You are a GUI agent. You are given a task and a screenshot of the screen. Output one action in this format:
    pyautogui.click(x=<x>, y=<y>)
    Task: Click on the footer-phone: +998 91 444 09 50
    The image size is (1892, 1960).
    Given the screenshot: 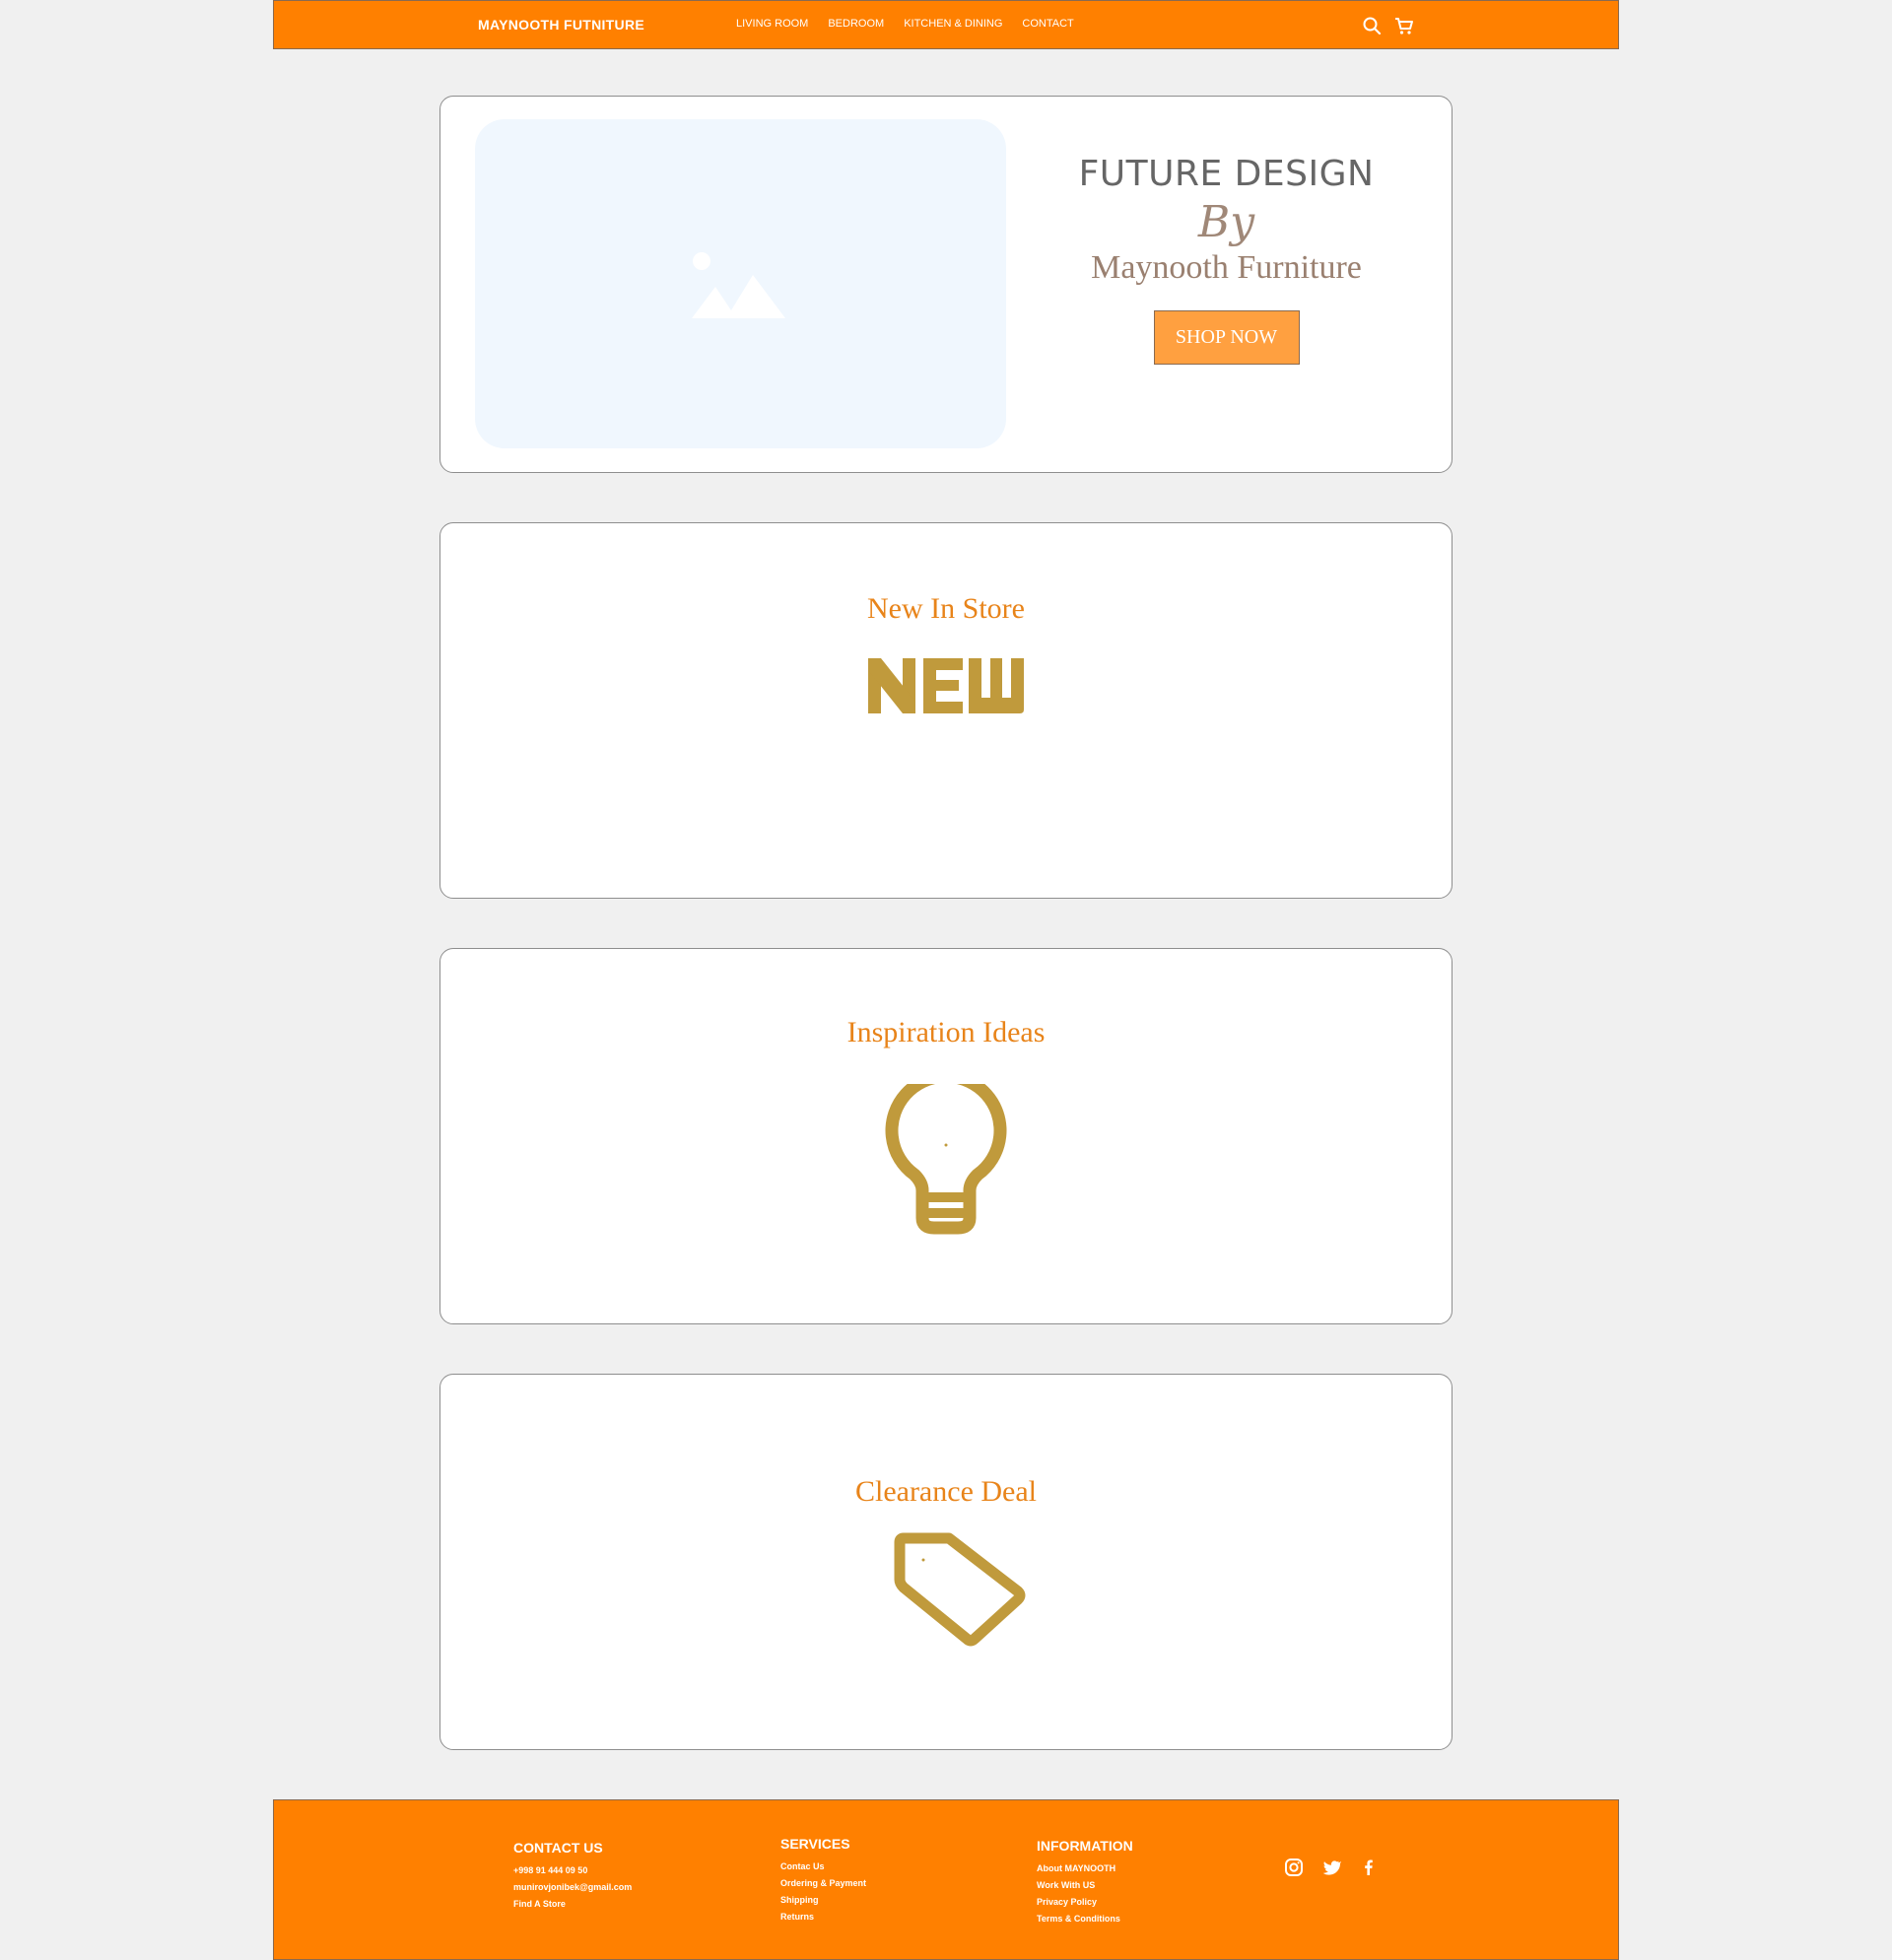 What is the action you would take?
    pyautogui.click(x=572, y=1870)
    